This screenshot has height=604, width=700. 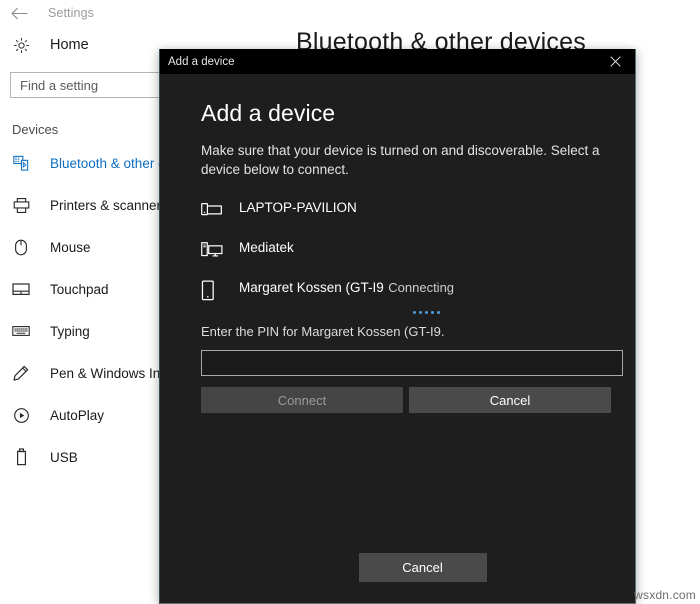 I want to click on watermark: wsxdn.com, so click(x=665, y=595).